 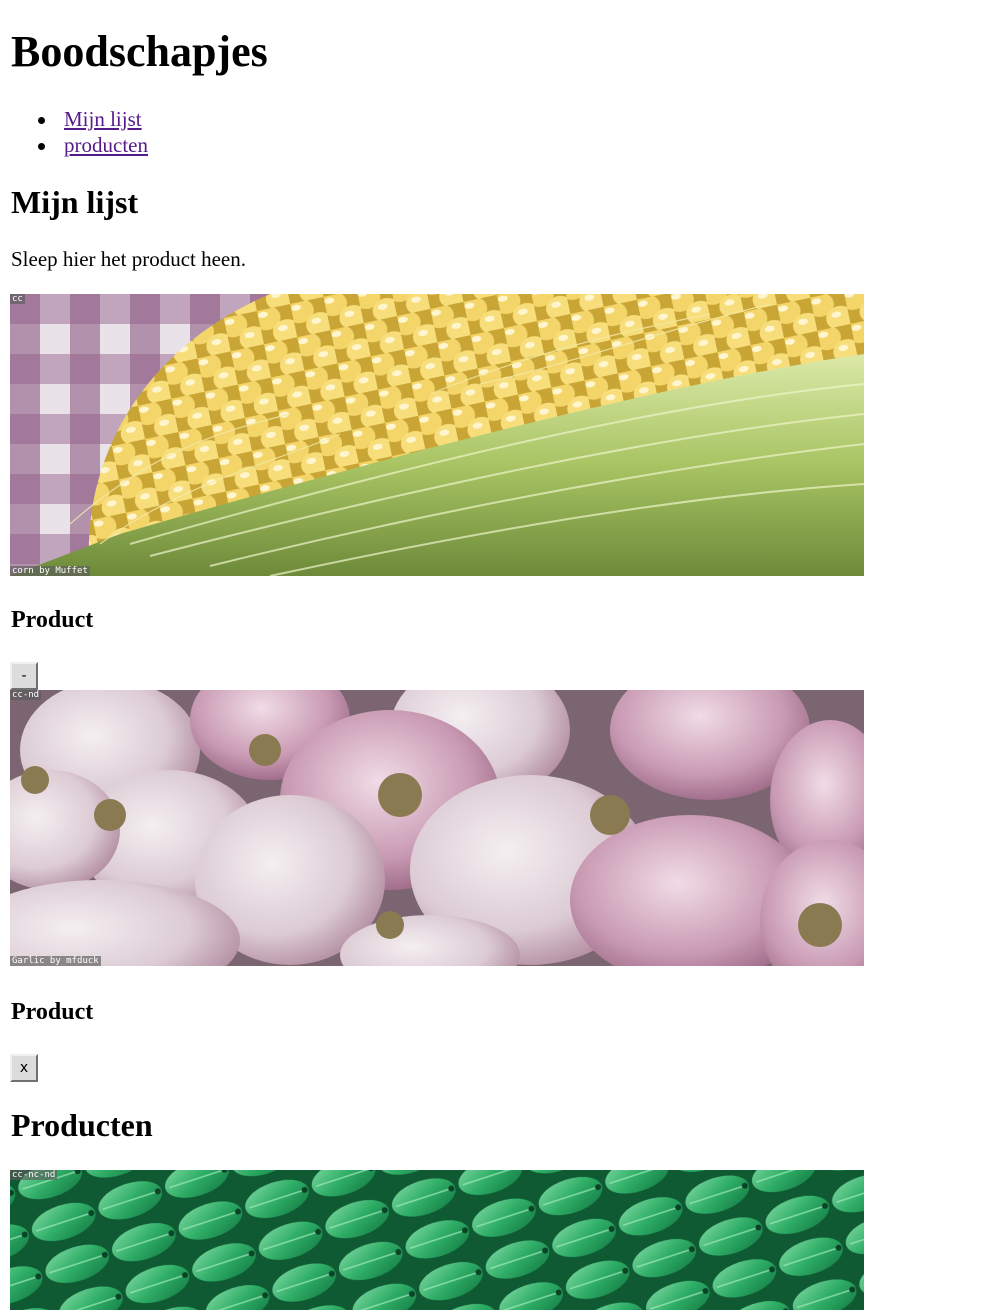 What do you see at coordinates (75, 202) in the screenshot?
I see `my-list-heading: Mijn lijst` at bounding box center [75, 202].